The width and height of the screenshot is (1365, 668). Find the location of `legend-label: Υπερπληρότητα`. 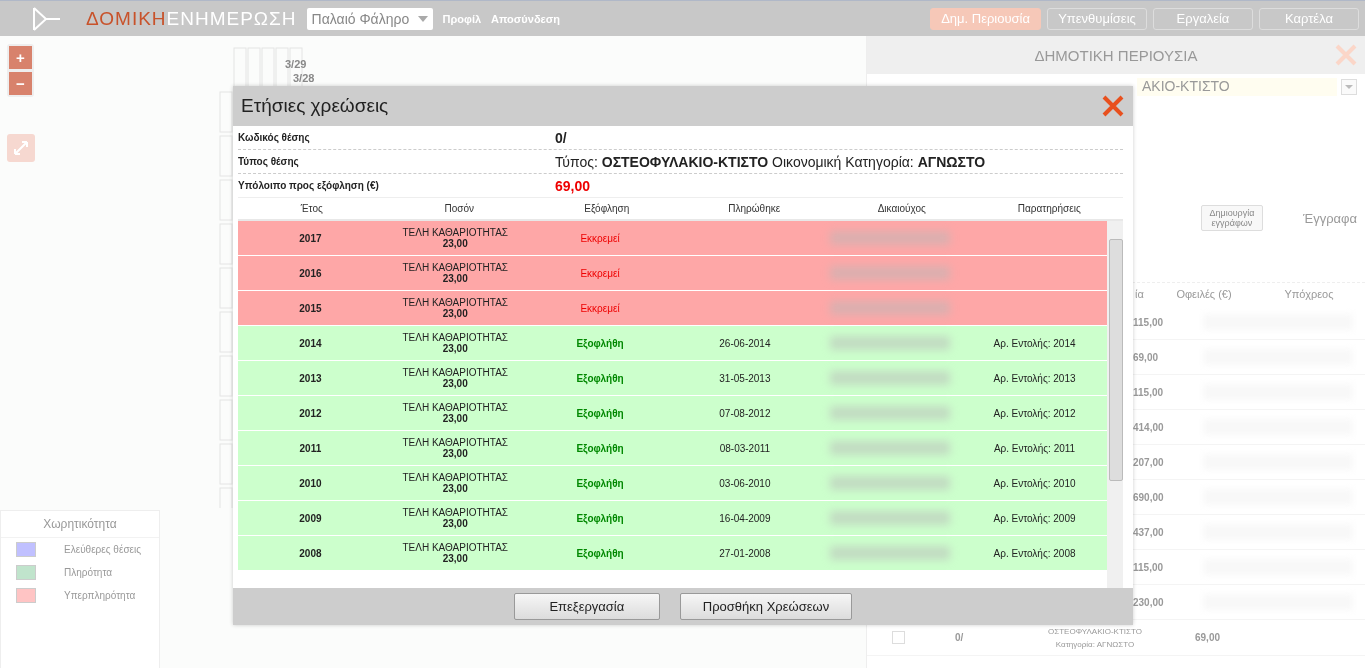

legend-label: Υπερπληρότητα is located at coordinates (100, 595).